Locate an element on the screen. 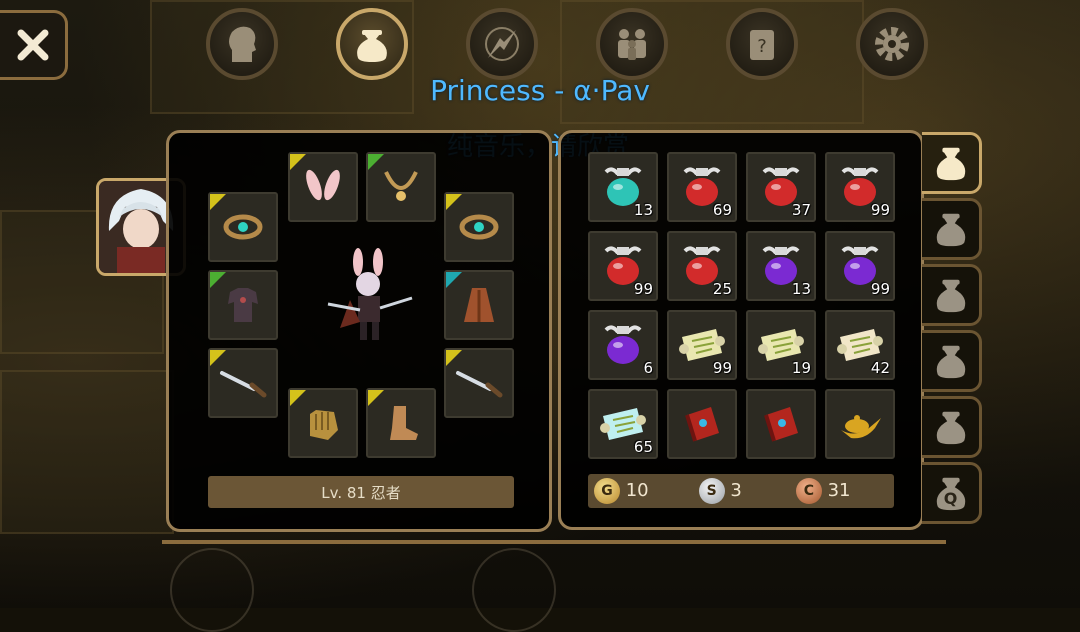 This screenshot has width=1080, height=632. bunny-ears-slot is located at coordinates (323, 187).